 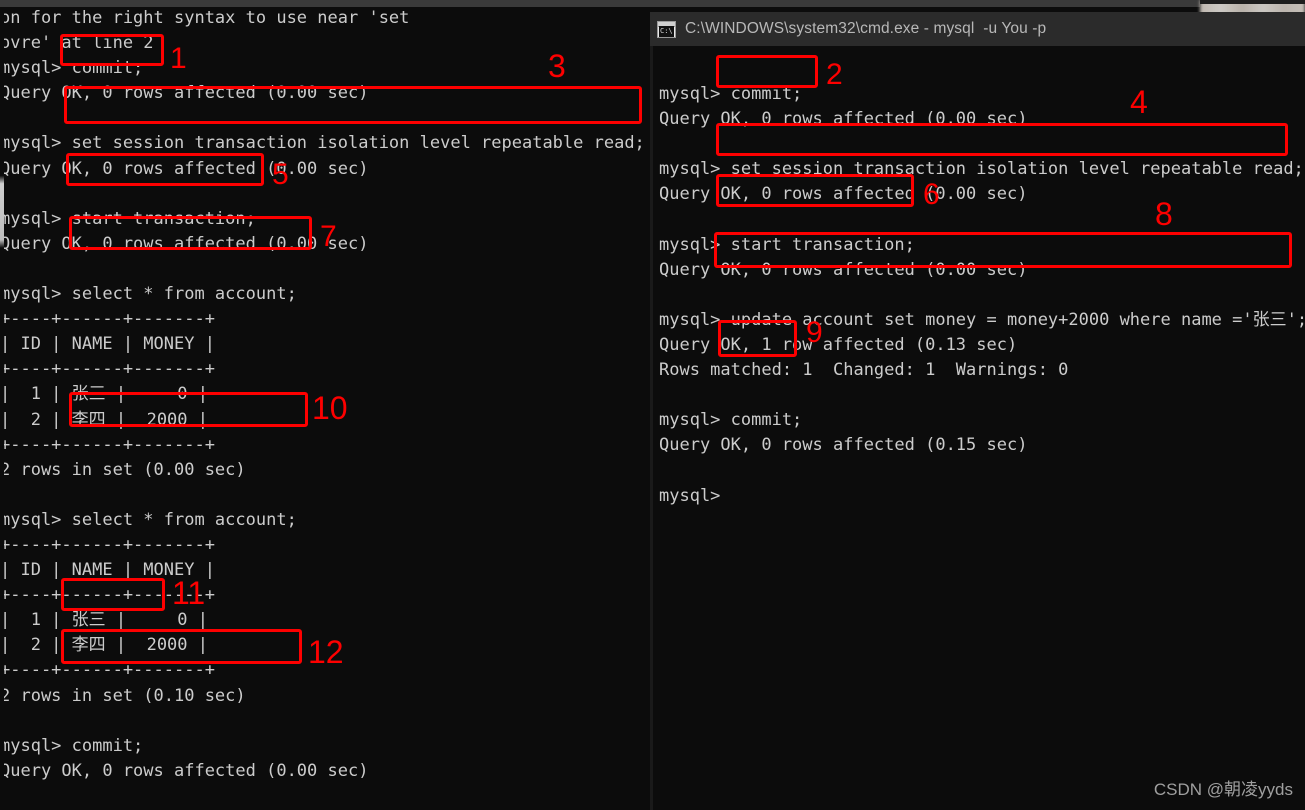 What do you see at coordinates (834, 74) in the screenshot?
I see `annotation-number-2: 2` at bounding box center [834, 74].